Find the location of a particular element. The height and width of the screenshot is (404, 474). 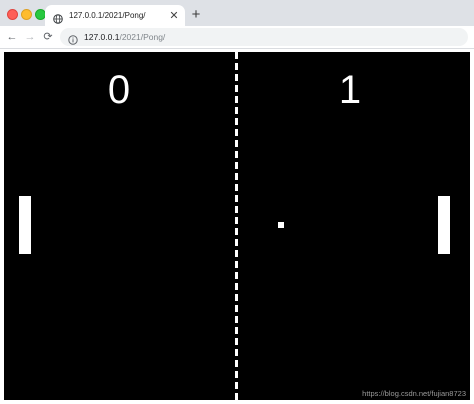

arrow-right-icon: → is located at coordinates (30, 37).